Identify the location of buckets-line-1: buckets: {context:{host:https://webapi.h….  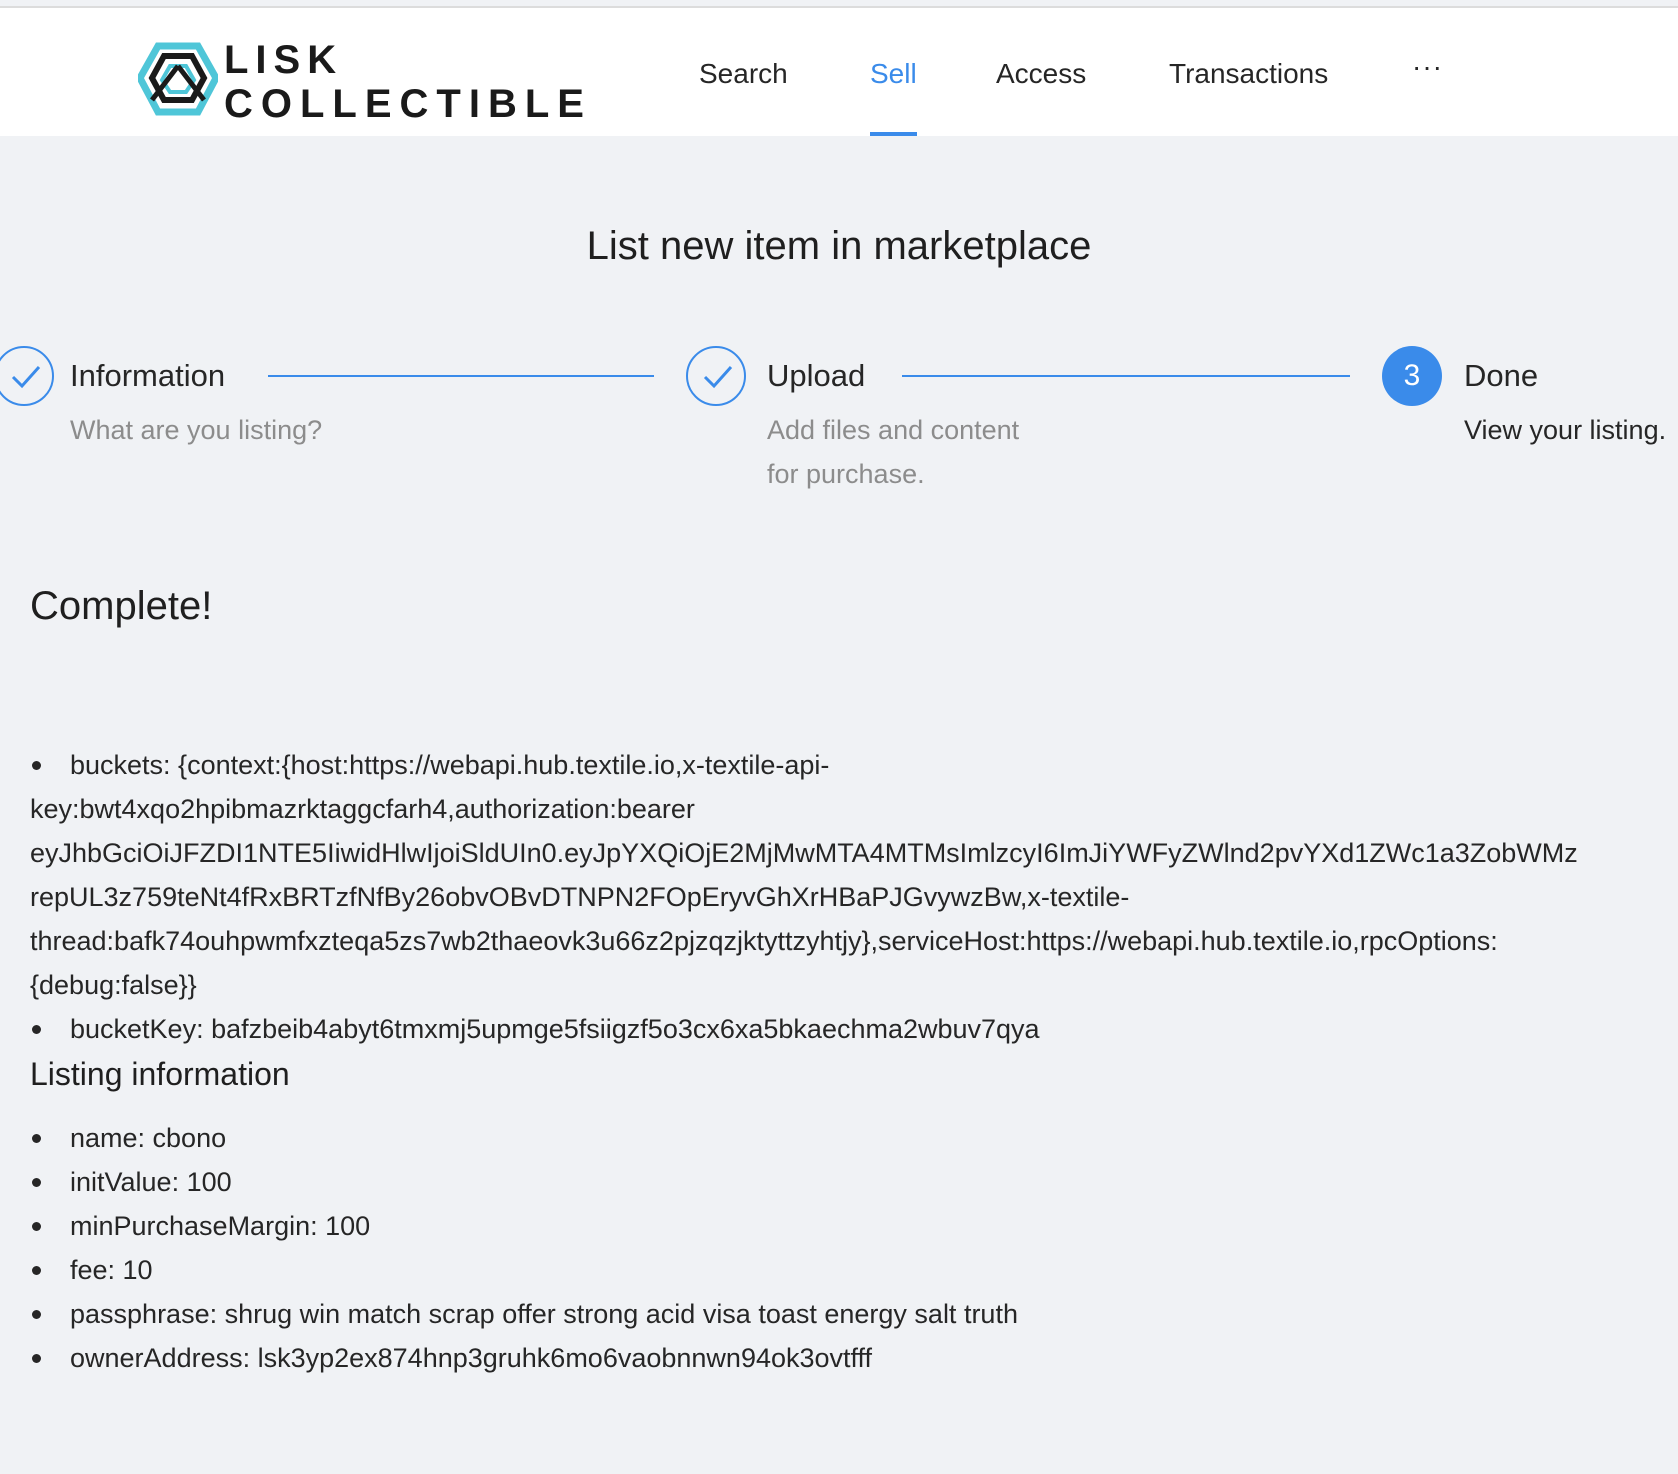
(450, 765).